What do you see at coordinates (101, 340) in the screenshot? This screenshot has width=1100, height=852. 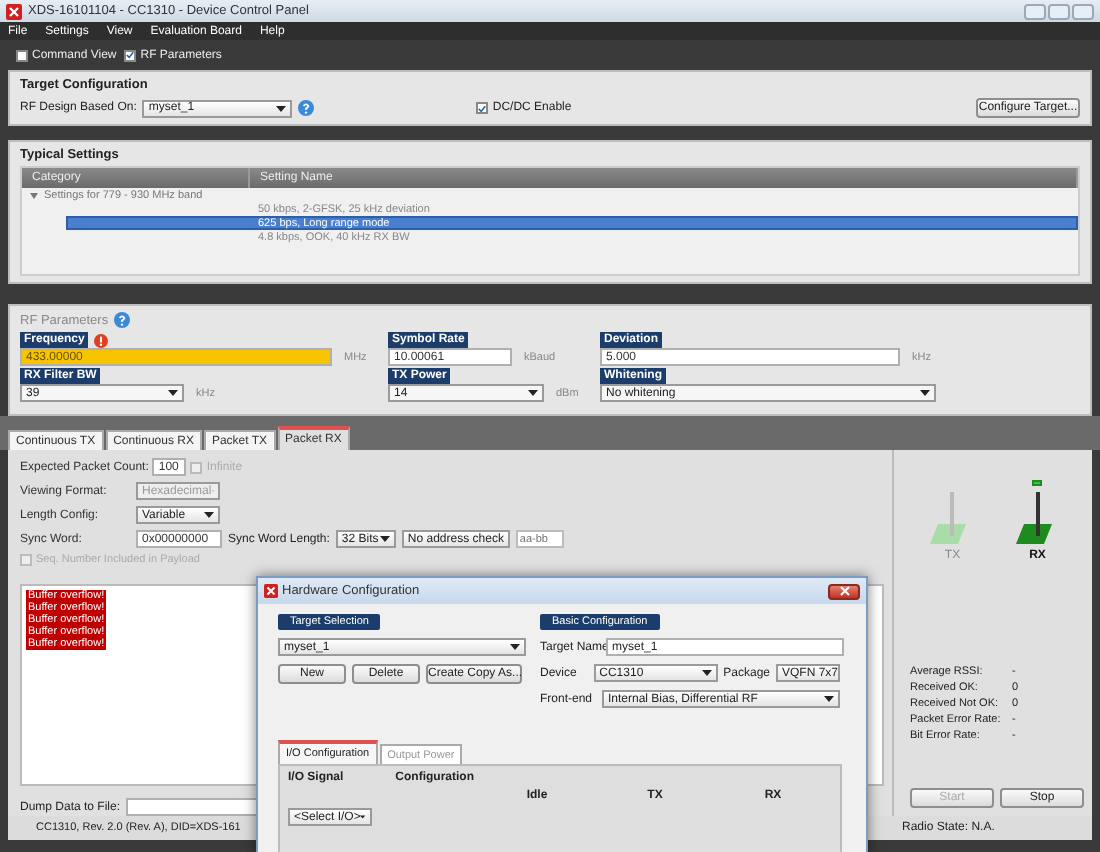 I see `error-icon` at bounding box center [101, 340].